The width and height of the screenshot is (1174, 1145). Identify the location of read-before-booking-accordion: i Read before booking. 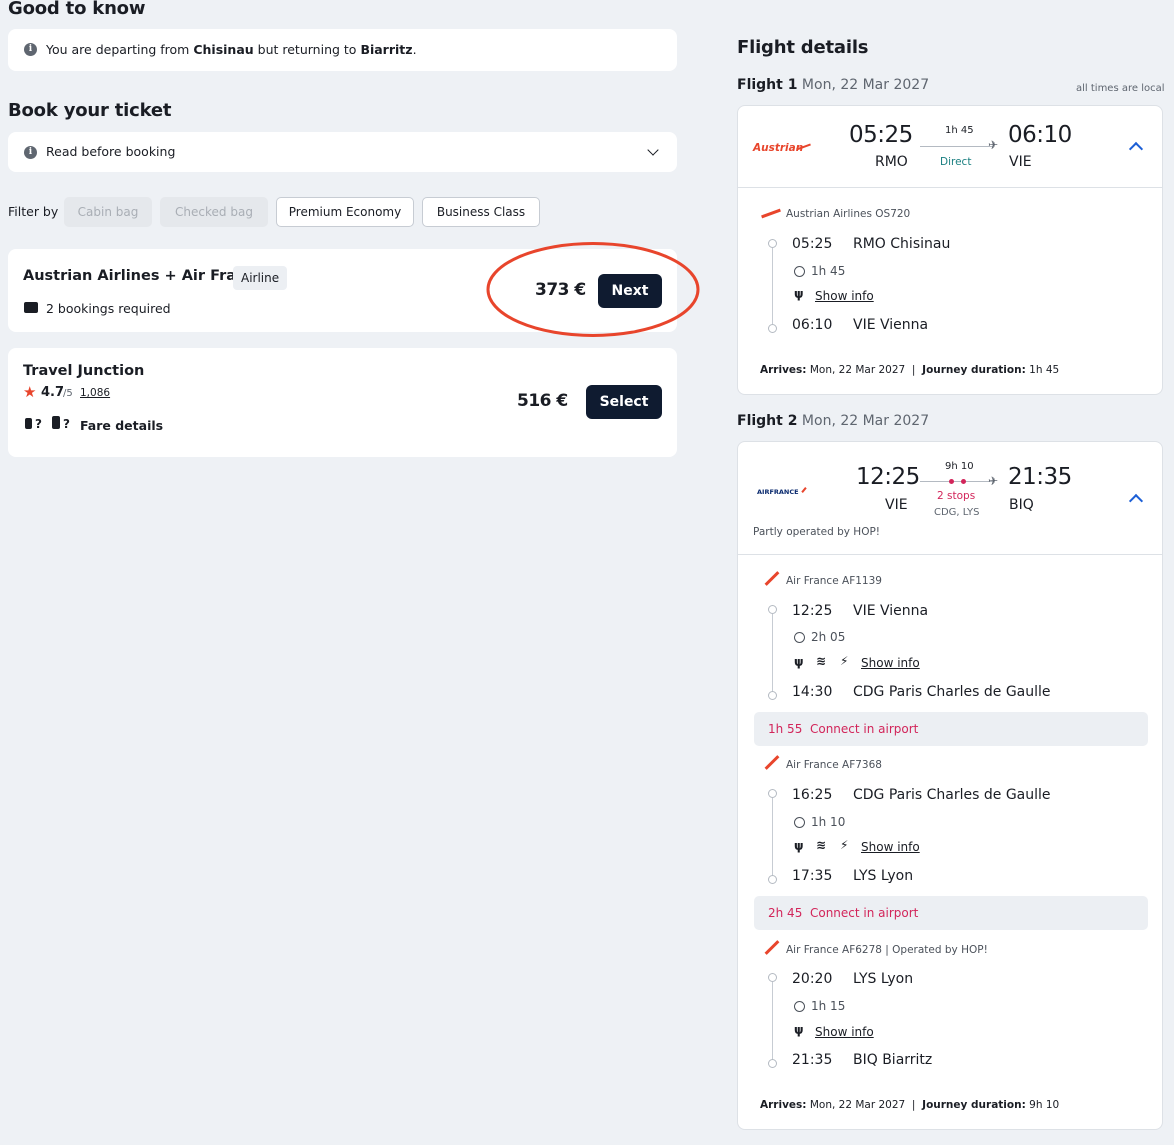
(342, 152).